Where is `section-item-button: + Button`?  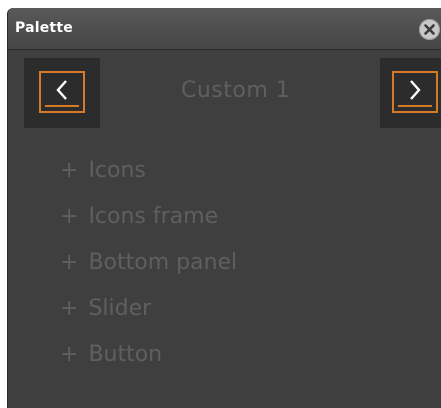 section-item-button: + Button is located at coordinates (111, 355).